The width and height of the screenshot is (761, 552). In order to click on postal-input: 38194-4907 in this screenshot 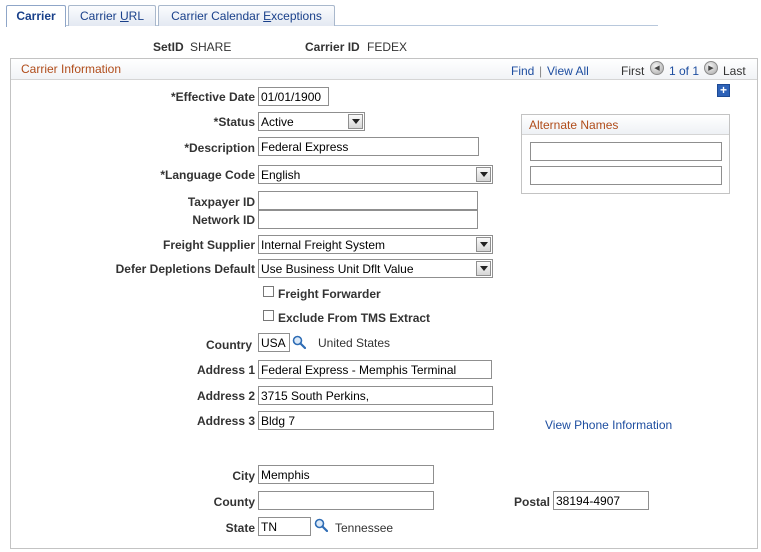, I will do `click(601, 500)`.